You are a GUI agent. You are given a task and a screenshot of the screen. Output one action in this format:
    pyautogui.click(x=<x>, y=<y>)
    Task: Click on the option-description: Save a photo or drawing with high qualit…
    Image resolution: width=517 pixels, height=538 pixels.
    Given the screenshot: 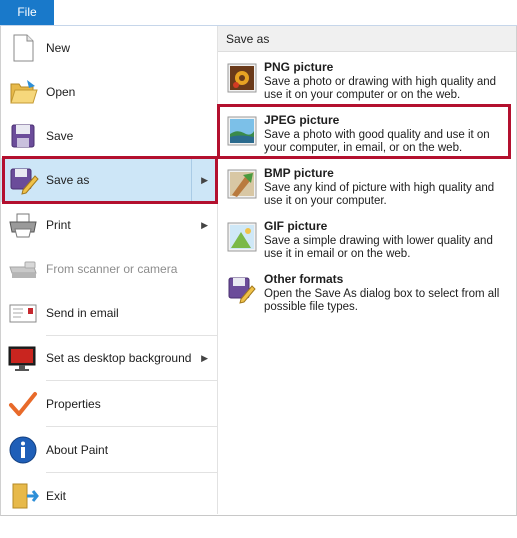 What is the action you would take?
    pyautogui.click(x=380, y=88)
    